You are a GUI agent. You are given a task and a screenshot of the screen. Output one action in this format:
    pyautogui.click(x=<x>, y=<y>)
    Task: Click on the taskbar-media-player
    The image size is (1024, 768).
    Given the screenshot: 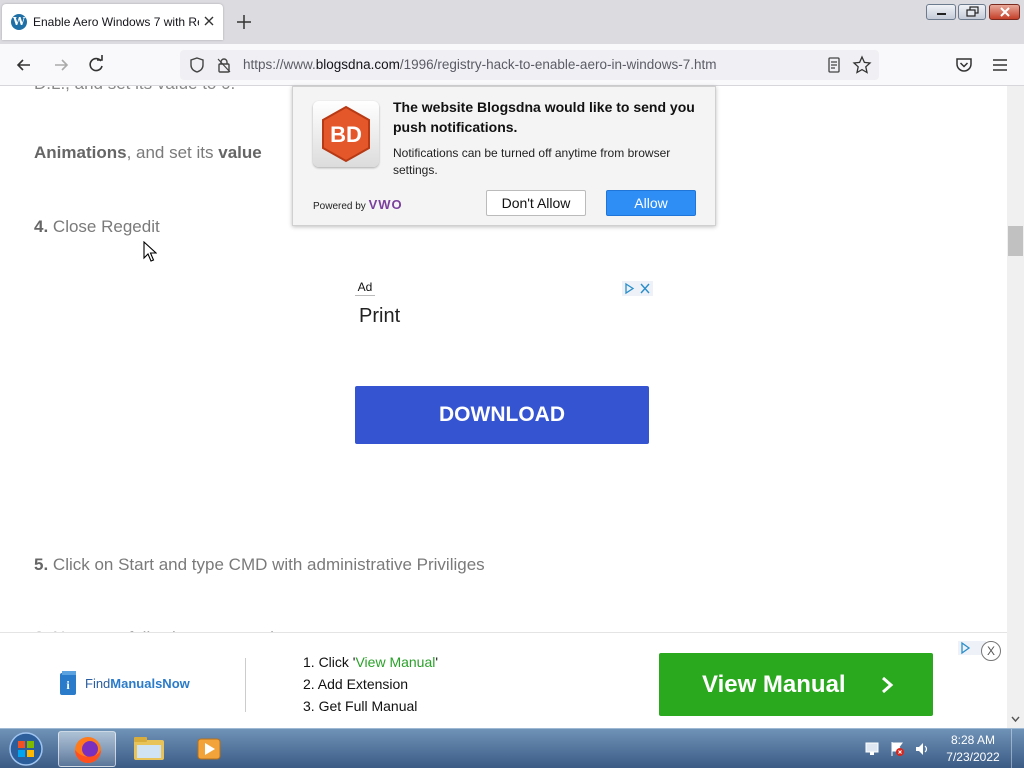 What is the action you would take?
    pyautogui.click(x=209, y=749)
    